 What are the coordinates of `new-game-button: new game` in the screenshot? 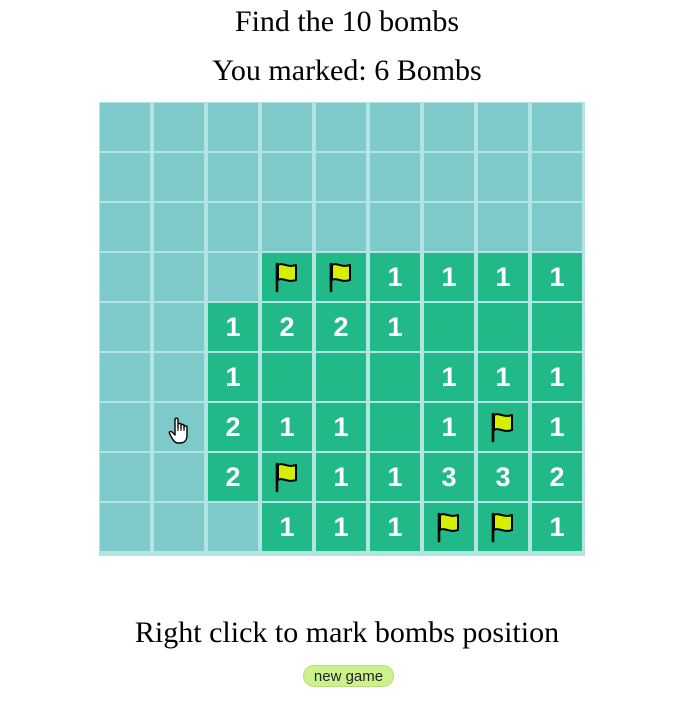 It's located at (348, 676).